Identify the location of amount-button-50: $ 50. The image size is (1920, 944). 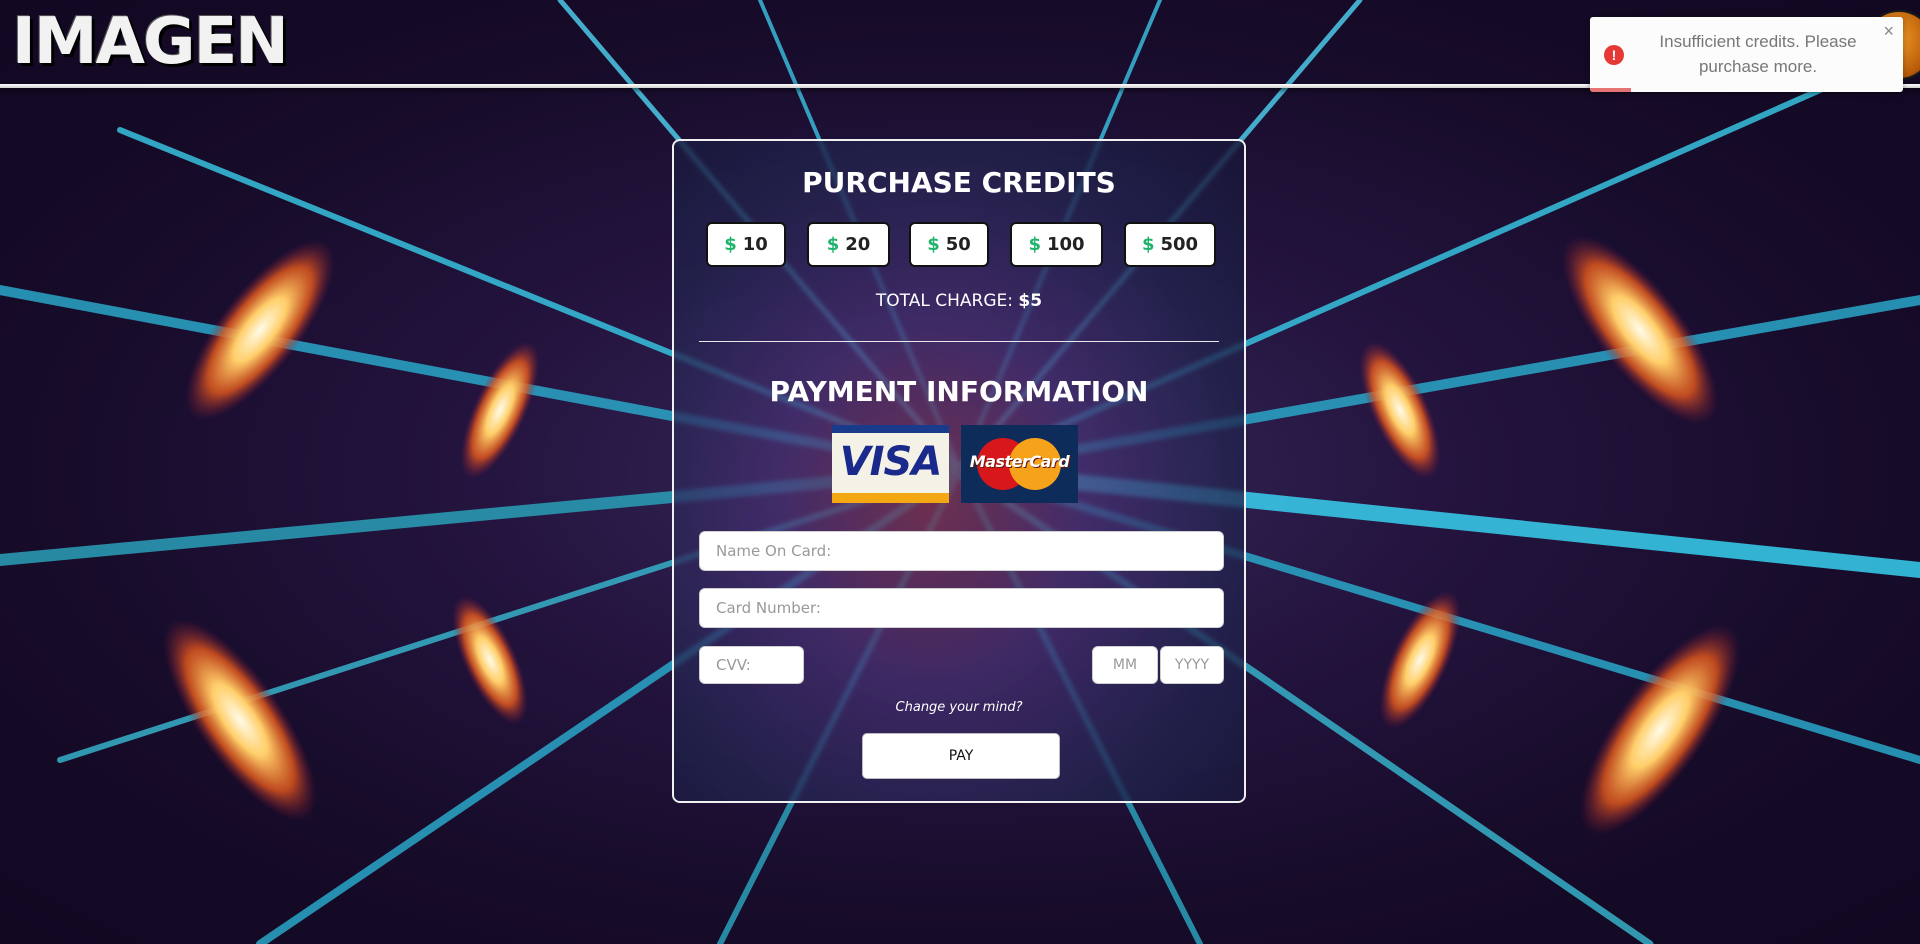
(949, 244).